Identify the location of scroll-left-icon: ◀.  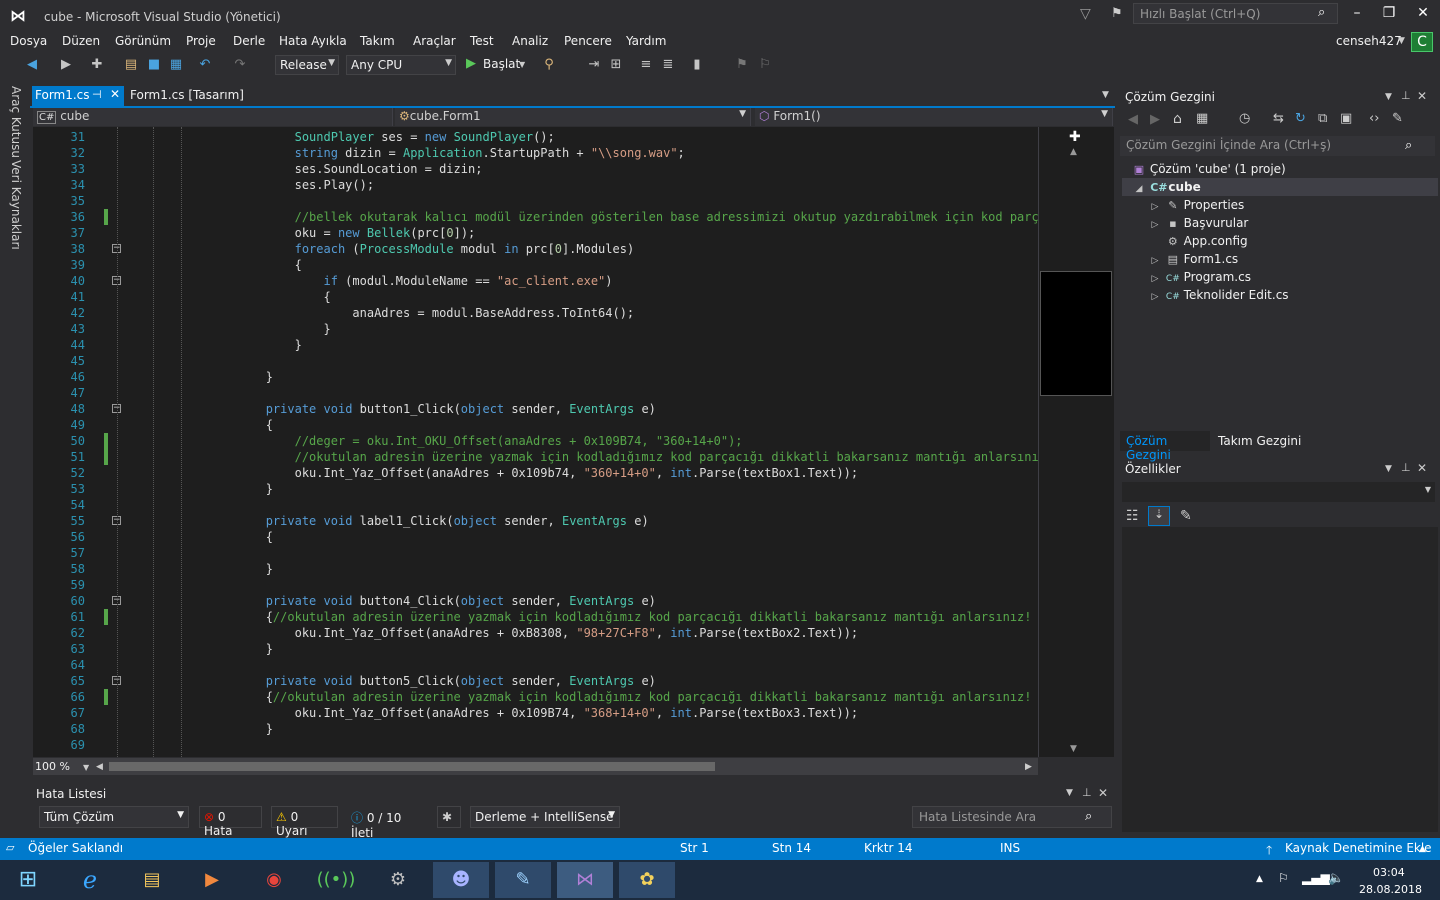
(99, 767).